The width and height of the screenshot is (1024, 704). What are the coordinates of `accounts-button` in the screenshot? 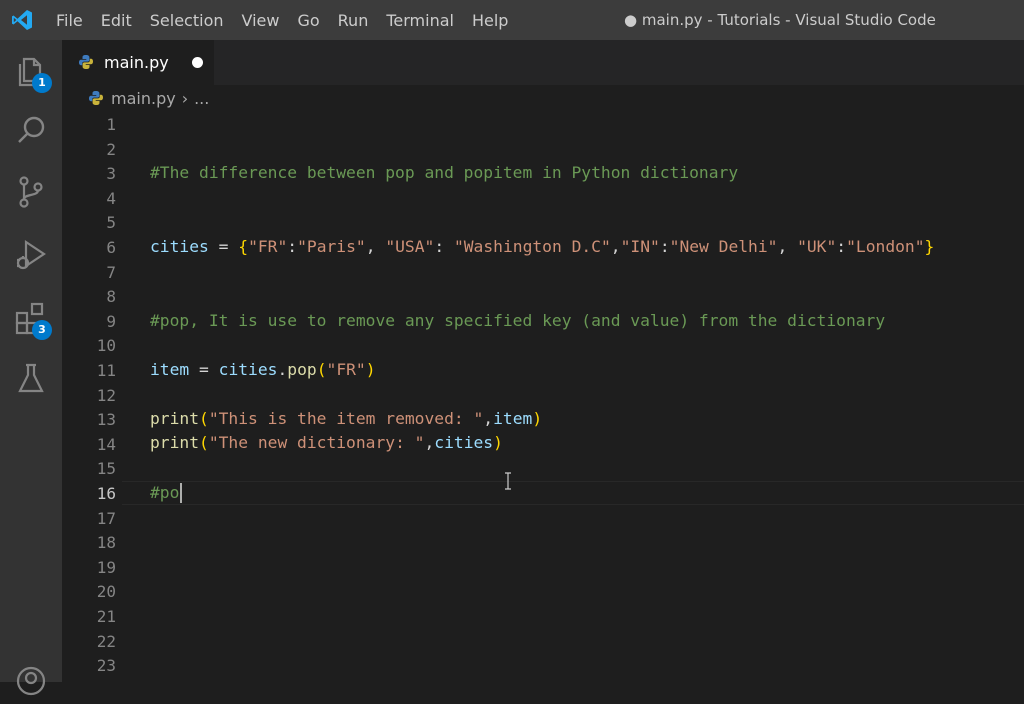 It's located at (31, 681).